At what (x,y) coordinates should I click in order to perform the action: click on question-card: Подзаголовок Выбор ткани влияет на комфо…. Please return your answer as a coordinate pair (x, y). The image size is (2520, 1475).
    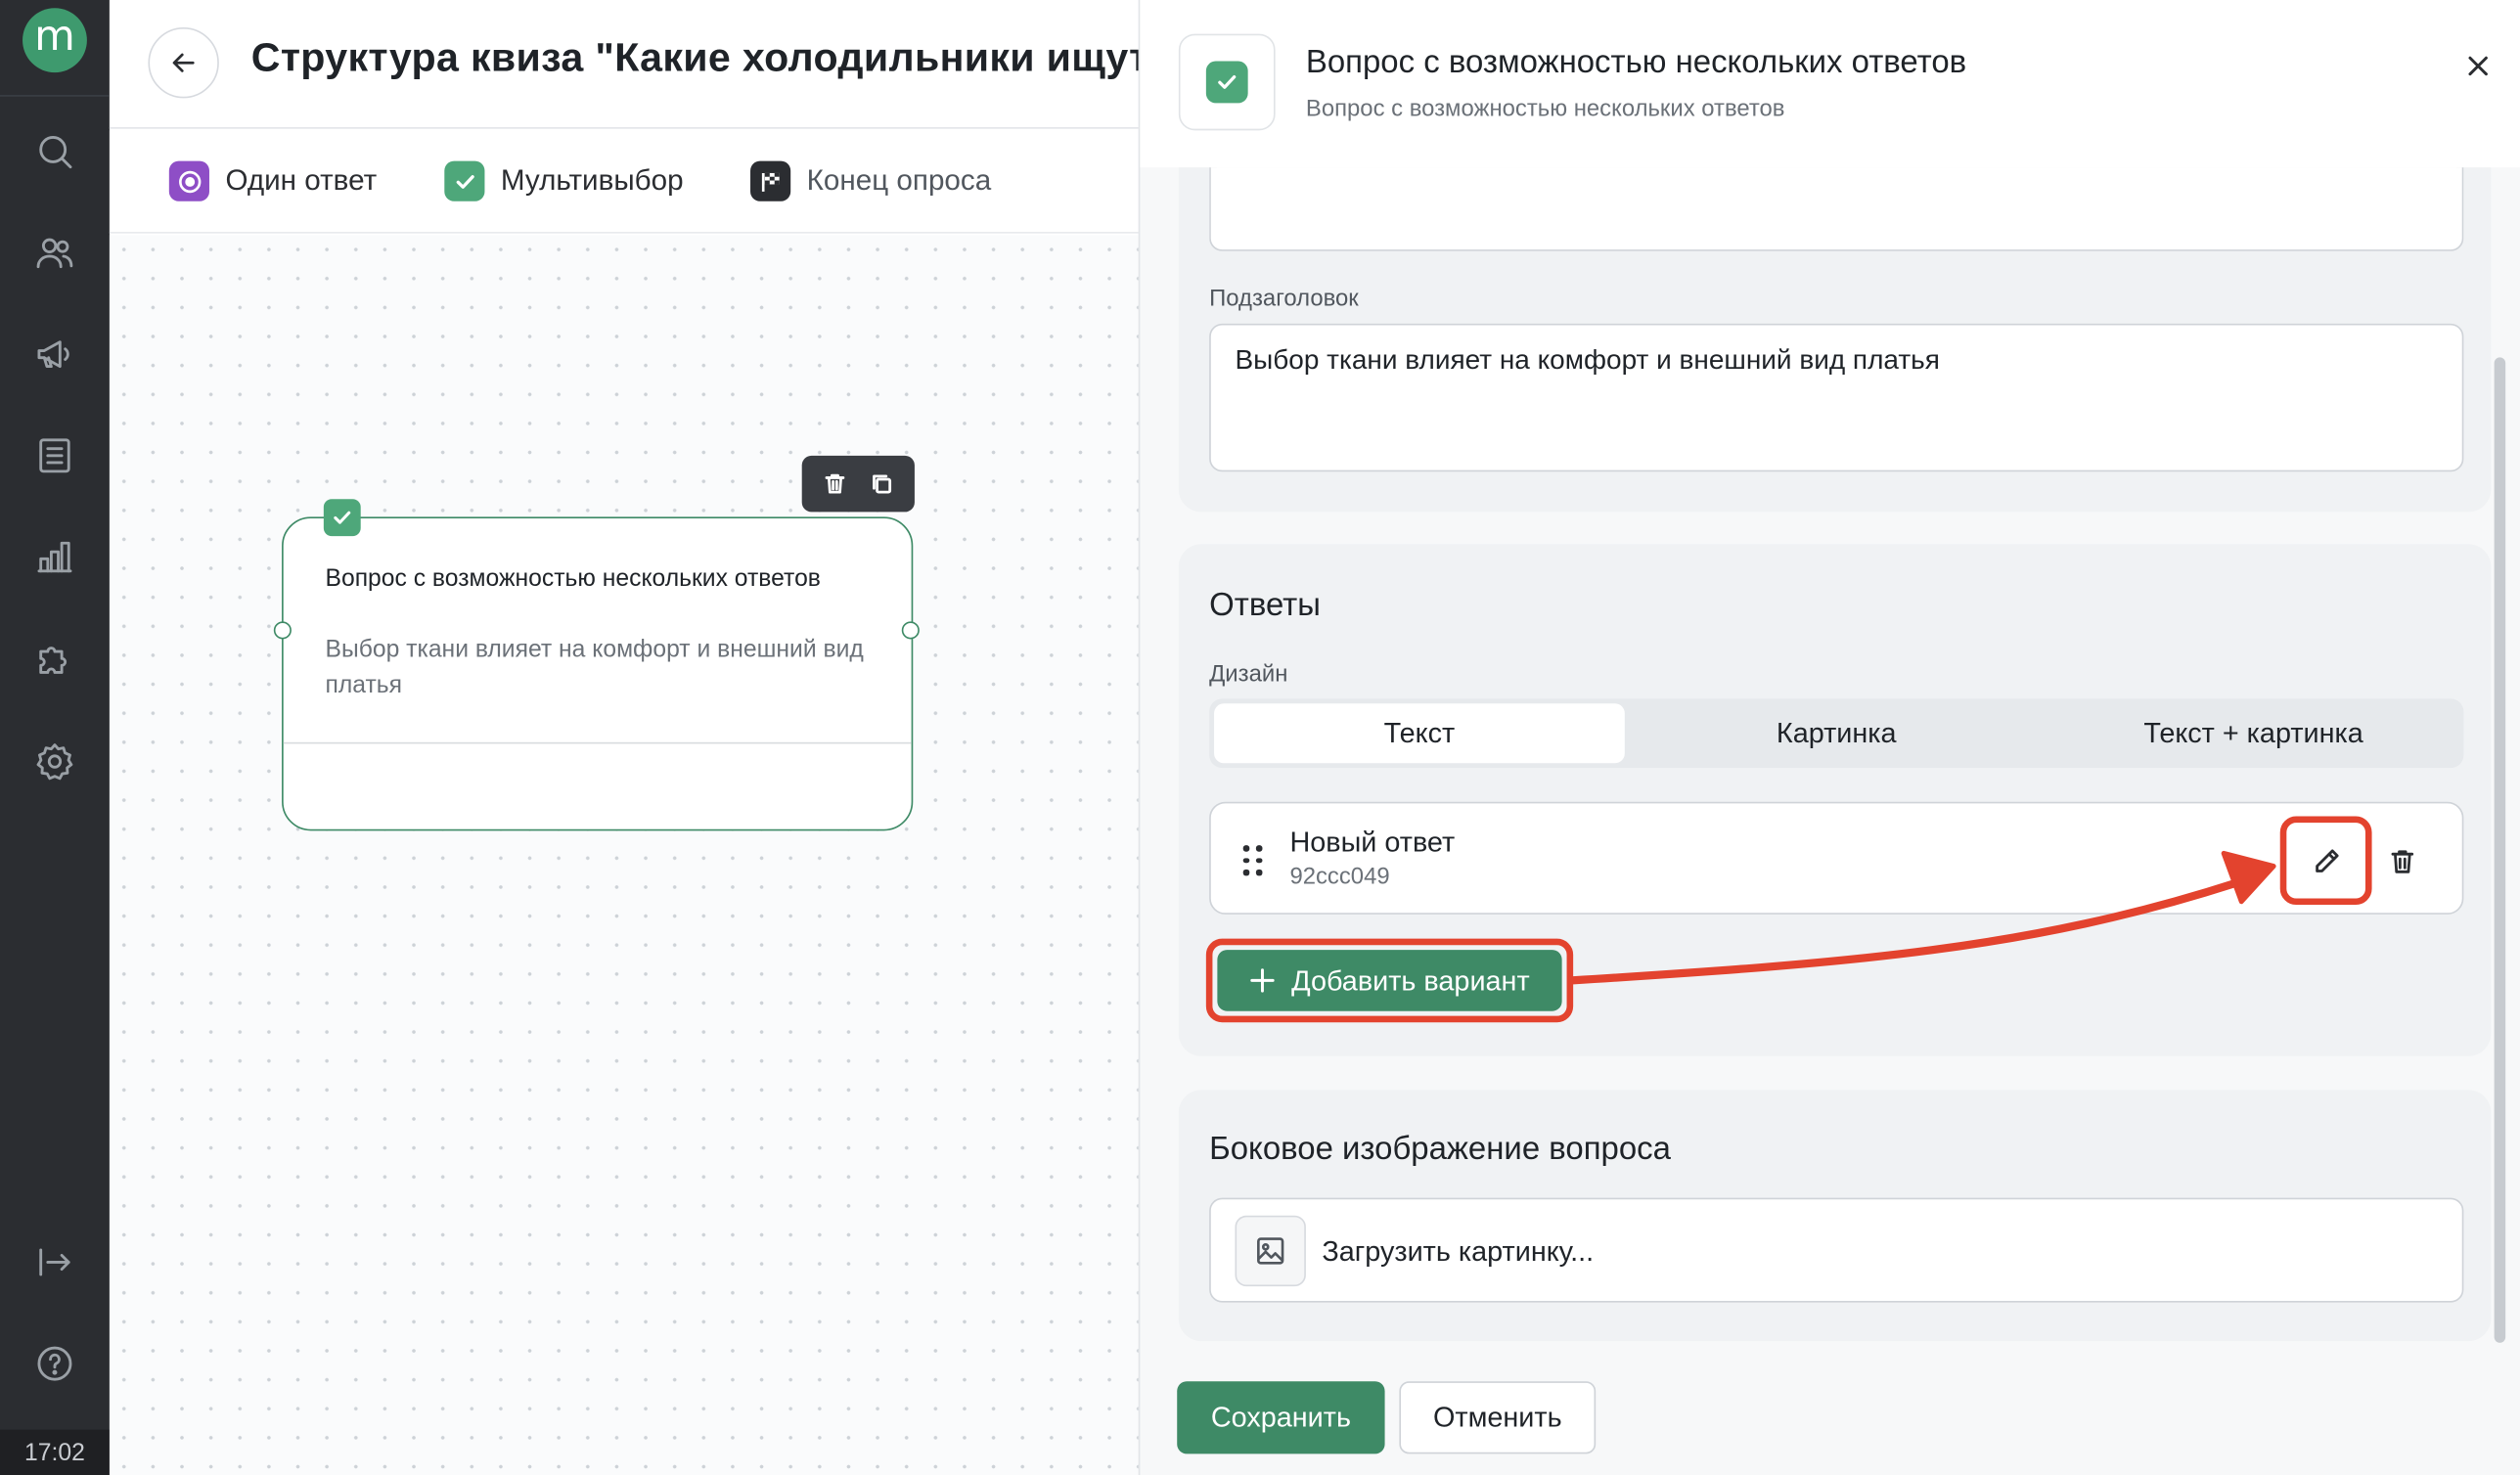
    Looking at the image, I should click on (1835, 340).